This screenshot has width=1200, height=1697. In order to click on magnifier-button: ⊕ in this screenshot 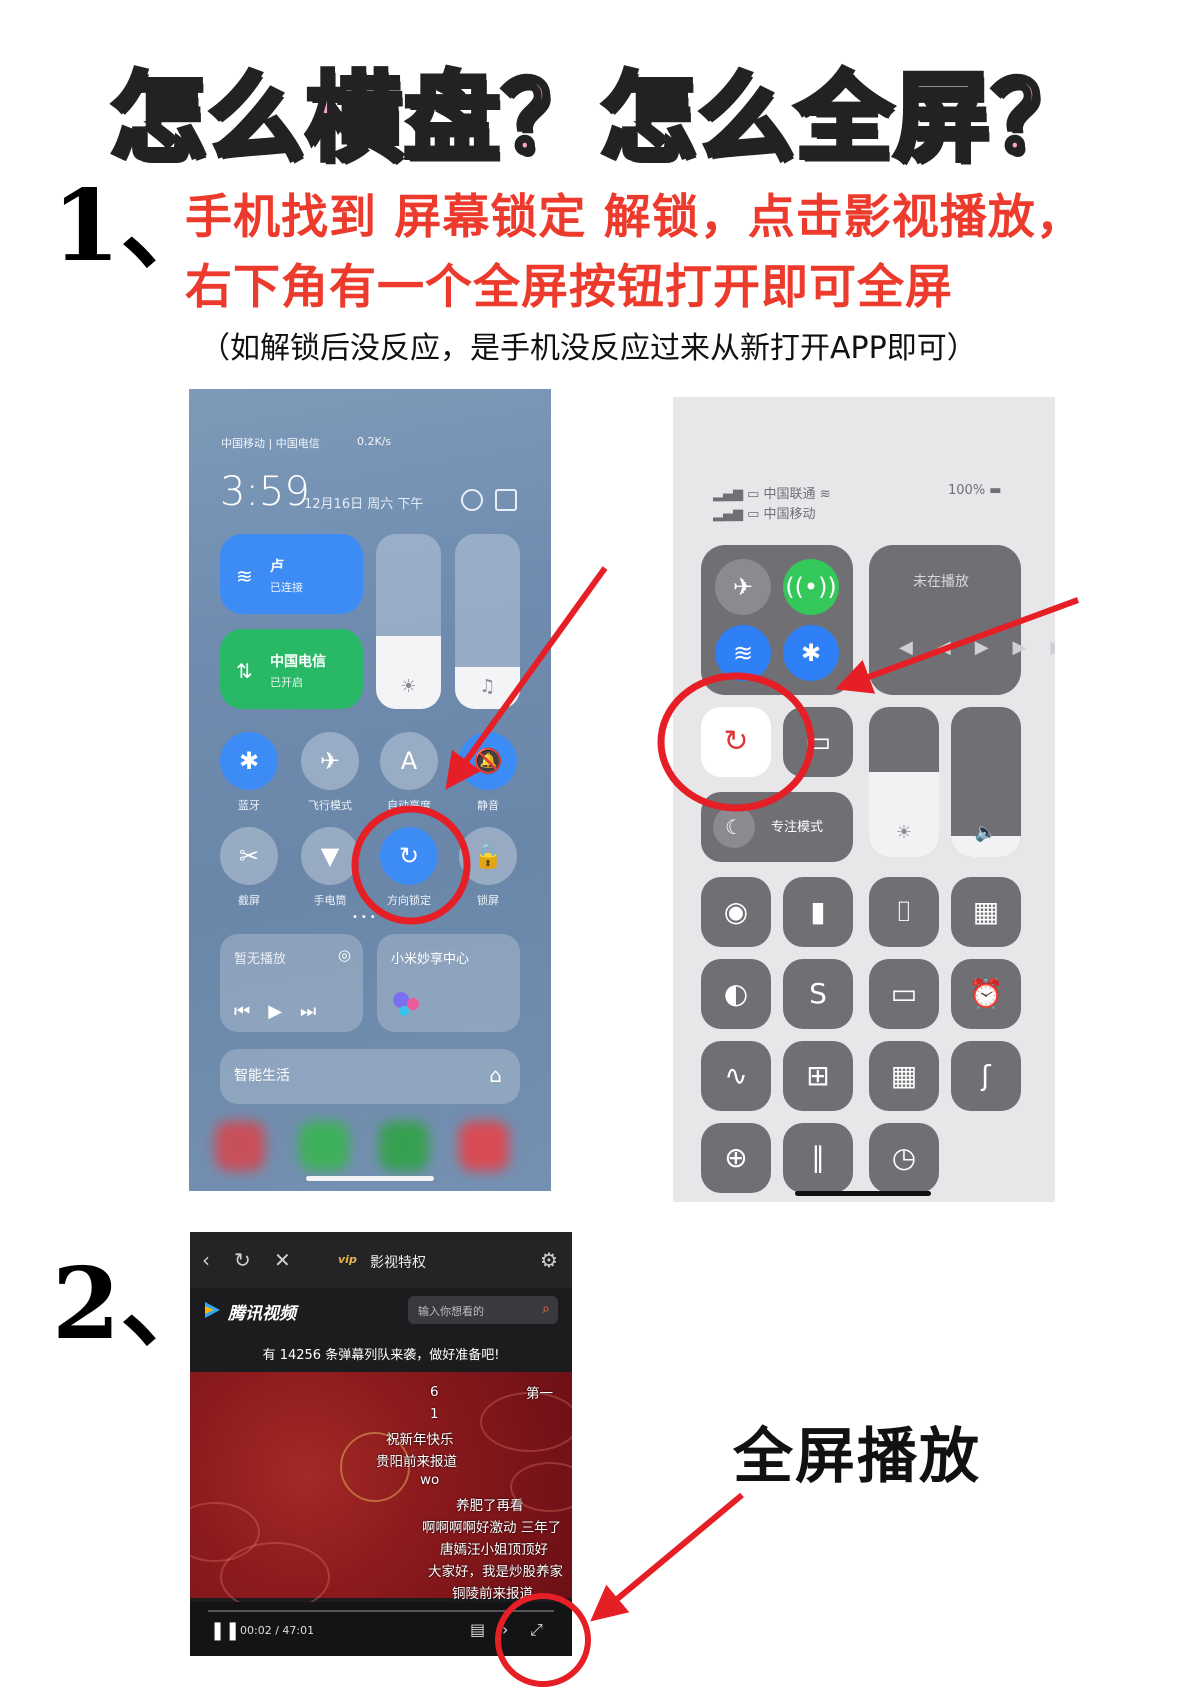, I will do `click(736, 1158)`.